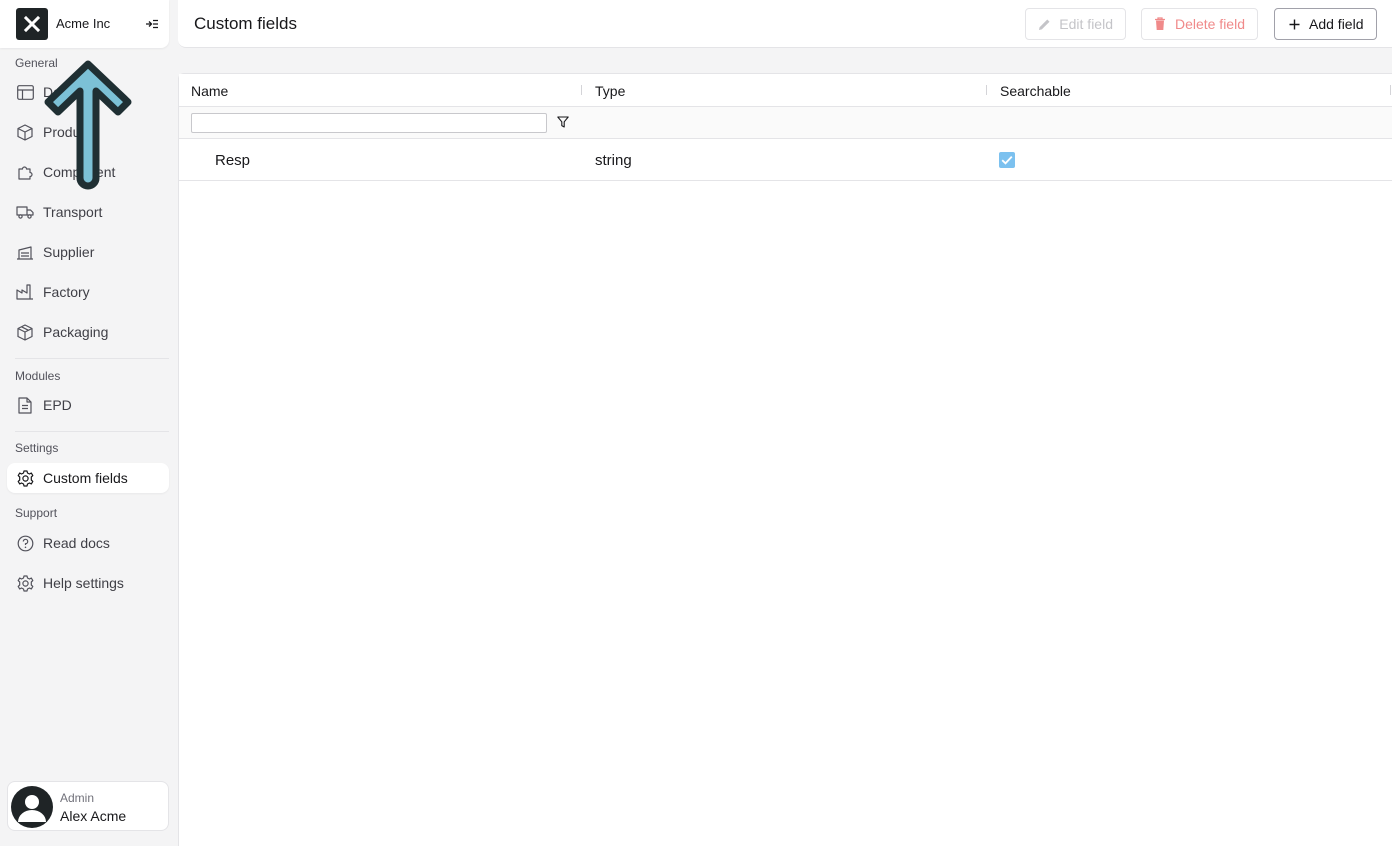  What do you see at coordinates (1035, 91) in the screenshot?
I see `column-header-searchable: Searchable` at bounding box center [1035, 91].